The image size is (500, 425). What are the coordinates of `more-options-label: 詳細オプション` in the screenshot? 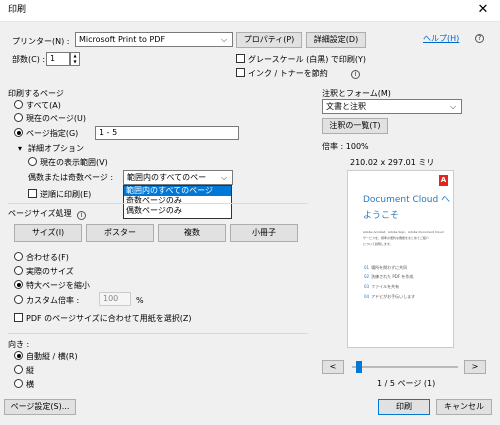 It's located at (56, 148).